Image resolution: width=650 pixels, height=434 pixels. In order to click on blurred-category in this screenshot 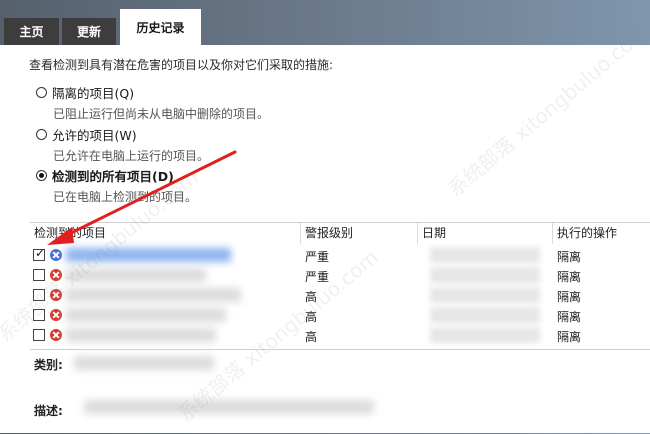, I will do `click(144, 363)`.